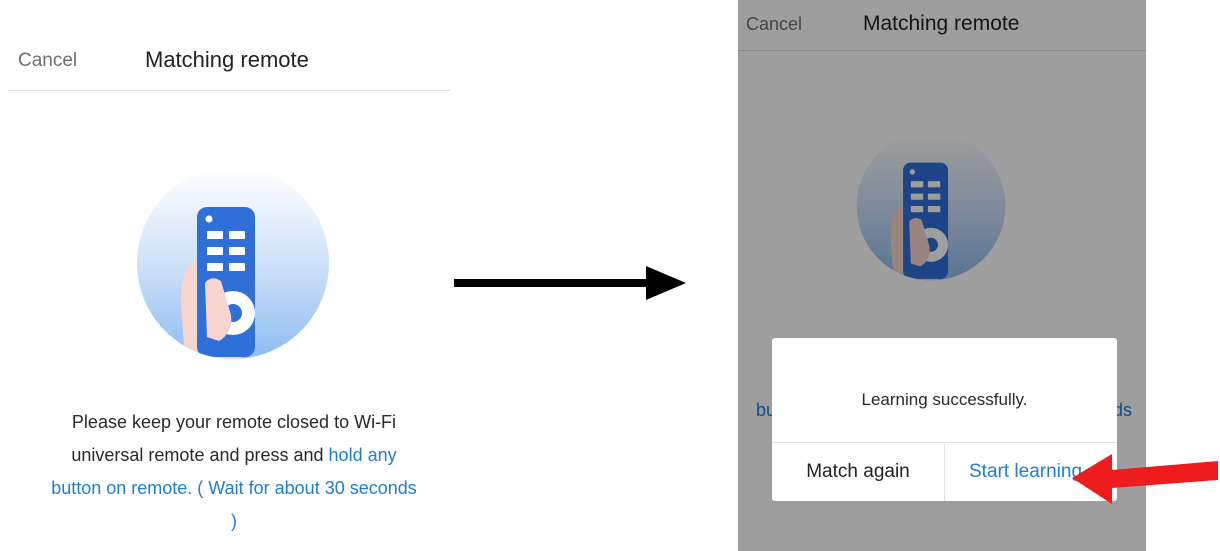  What do you see at coordinates (570, 285) in the screenshot?
I see `right-arrow-icon` at bounding box center [570, 285].